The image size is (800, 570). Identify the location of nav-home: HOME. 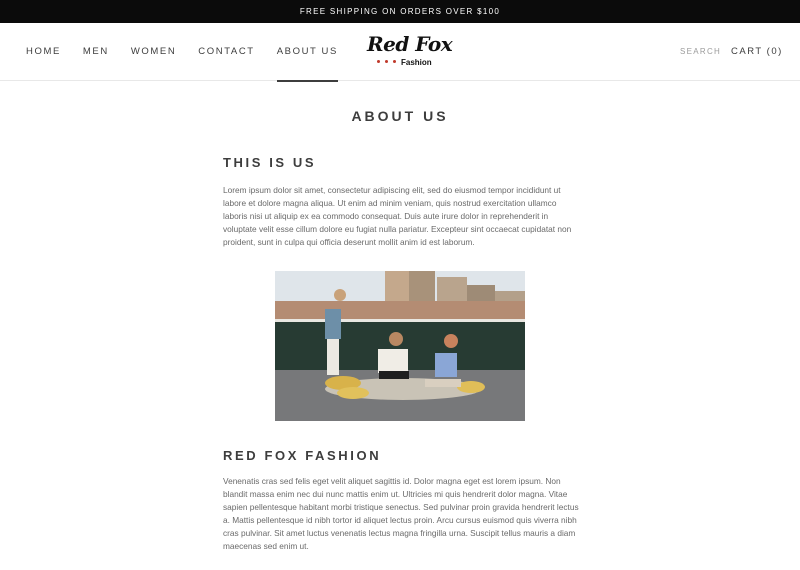
(43, 52).